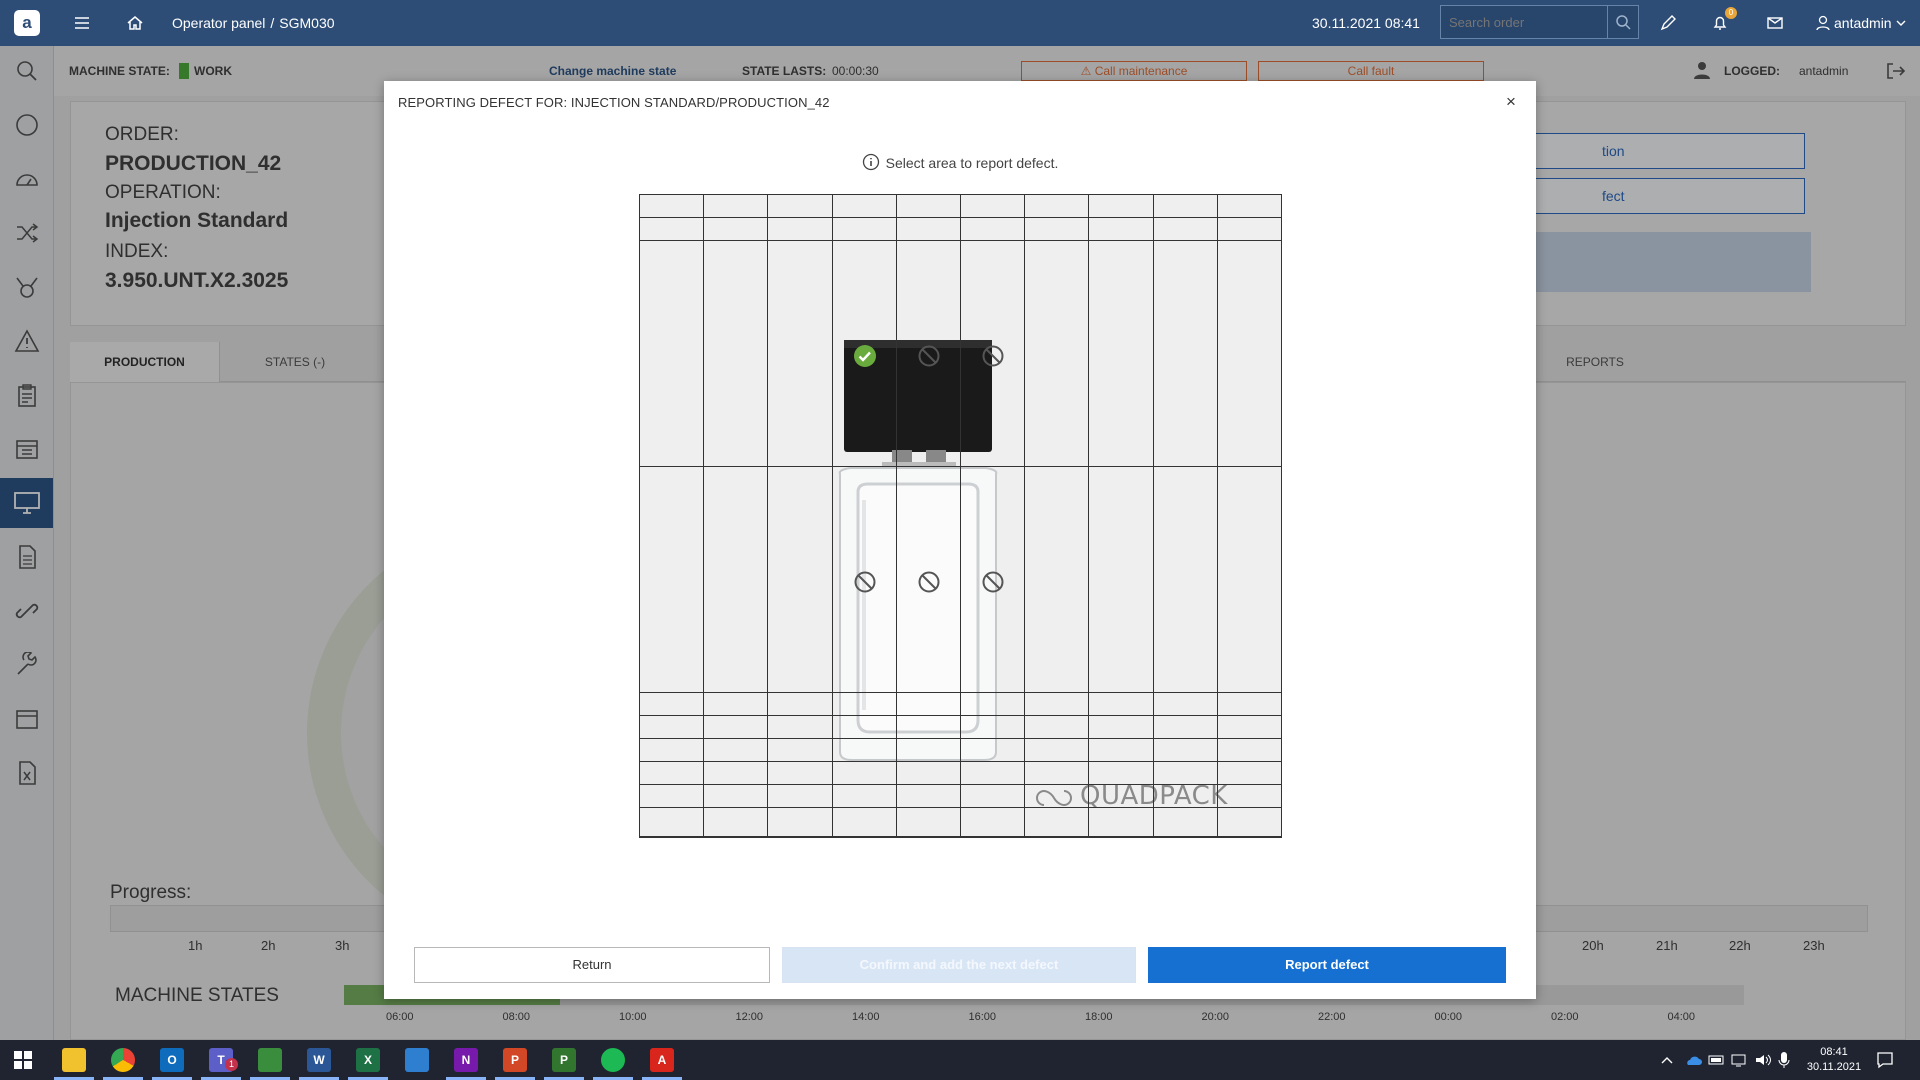 Image resolution: width=1920 pixels, height=1080 pixels. What do you see at coordinates (1693, 1060) in the screenshot?
I see `onedrive-icon` at bounding box center [1693, 1060].